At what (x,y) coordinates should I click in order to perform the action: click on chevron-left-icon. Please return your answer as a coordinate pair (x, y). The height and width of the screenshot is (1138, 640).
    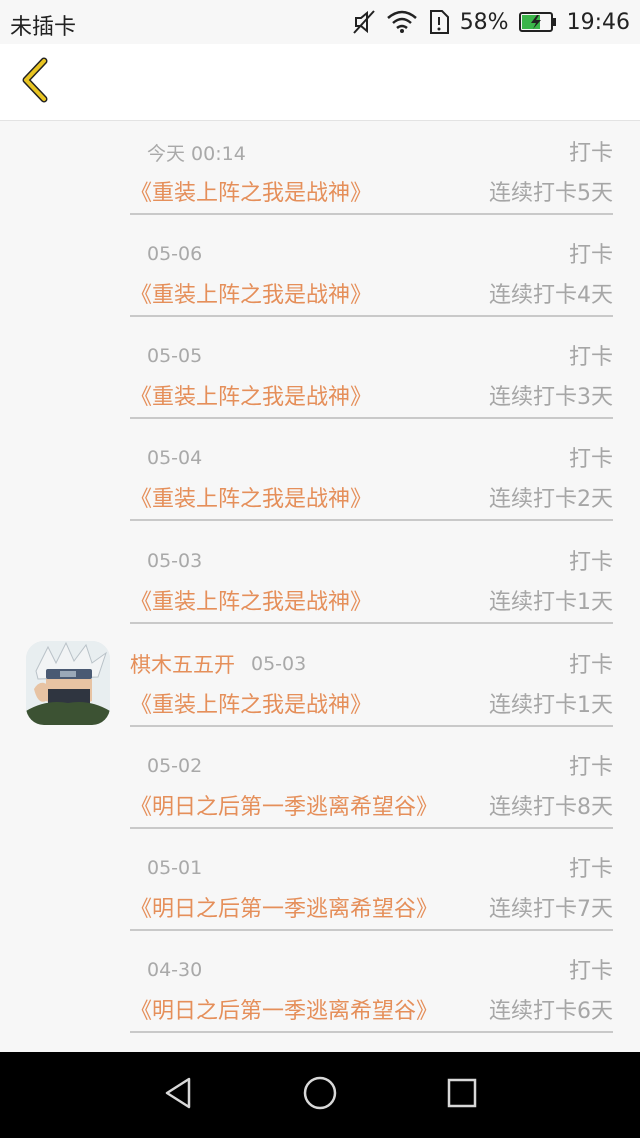
    Looking at the image, I should click on (35, 82).